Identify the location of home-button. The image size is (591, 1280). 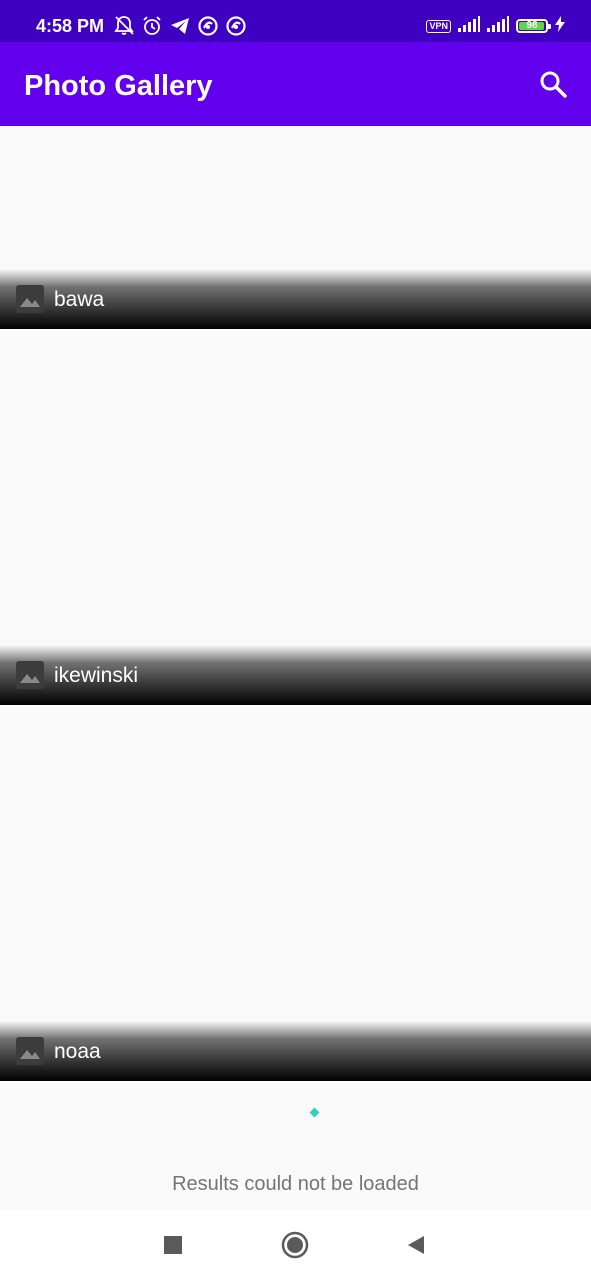
(295, 1245).